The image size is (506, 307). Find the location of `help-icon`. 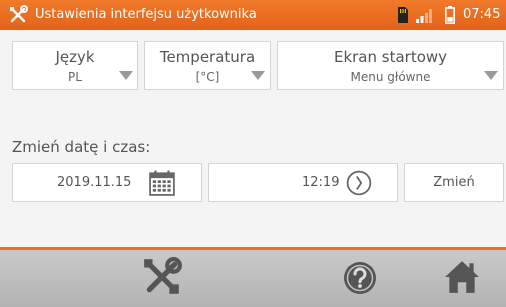

help-icon is located at coordinates (360, 278).